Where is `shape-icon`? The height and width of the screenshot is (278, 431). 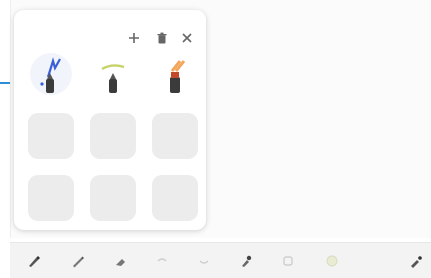
shape-icon is located at coordinates (288, 261).